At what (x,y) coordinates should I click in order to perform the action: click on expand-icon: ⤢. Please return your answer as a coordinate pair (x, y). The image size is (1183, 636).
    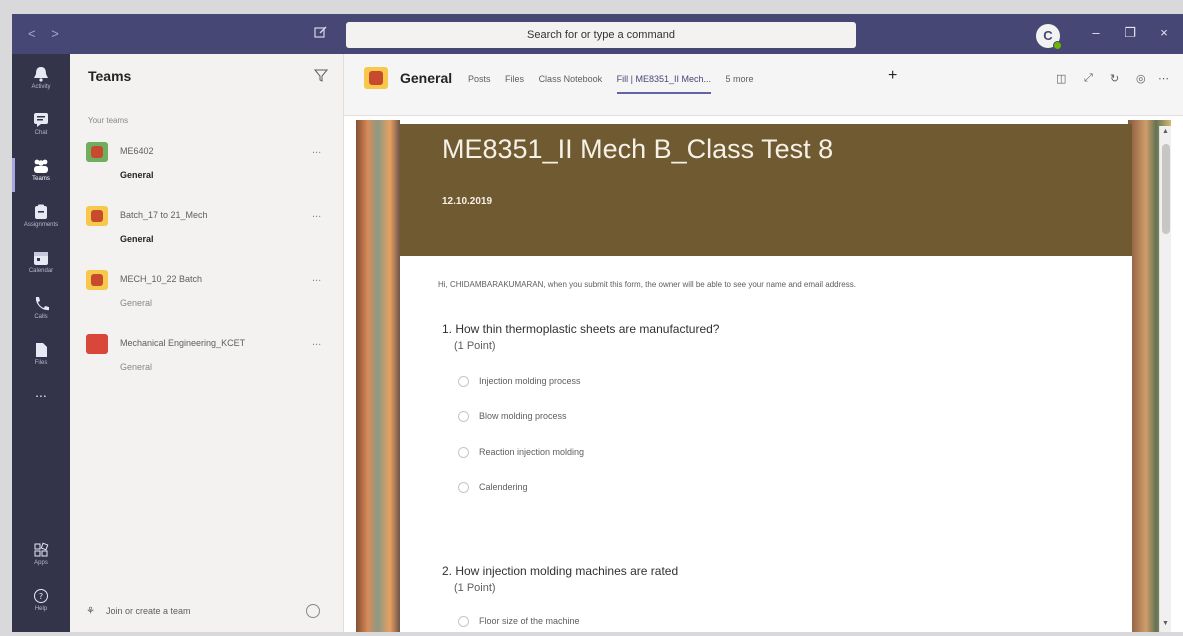
    Looking at the image, I should click on (1088, 78).